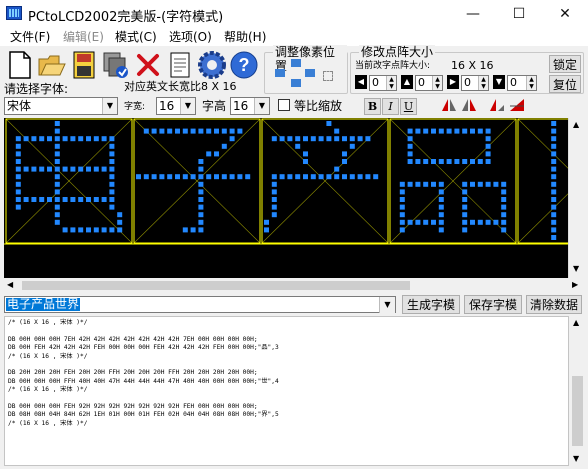 This screenshot has width=588, height=469. What do you see at coordinates (284, 105) in the screenshot?
I see `proportional-checkbox` at bounding box center [284, 105].